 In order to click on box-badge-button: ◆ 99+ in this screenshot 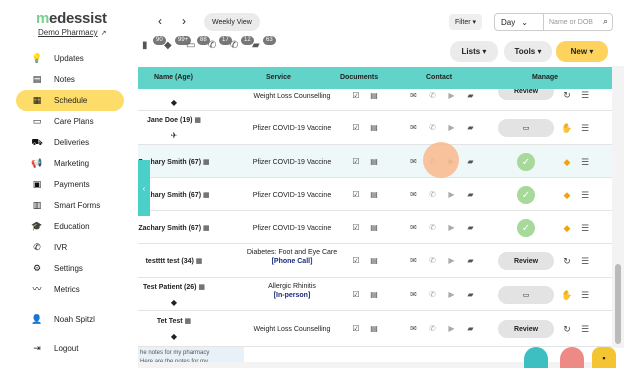, I will do `click(178, 47)`.